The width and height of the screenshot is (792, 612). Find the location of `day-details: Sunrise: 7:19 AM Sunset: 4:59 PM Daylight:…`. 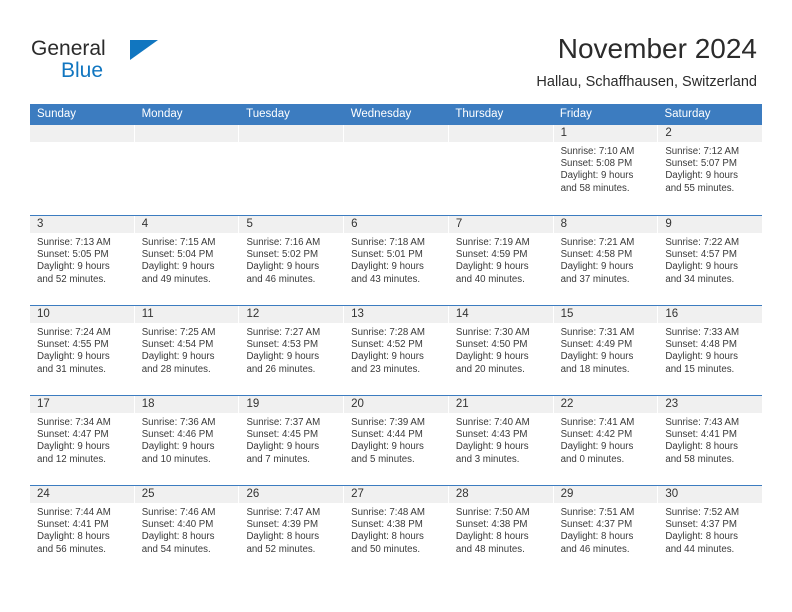

day-details: Sunrise: 7:19 AM Sunset: 4:59 PM Daylight:… is located at coordinates (501, 259).